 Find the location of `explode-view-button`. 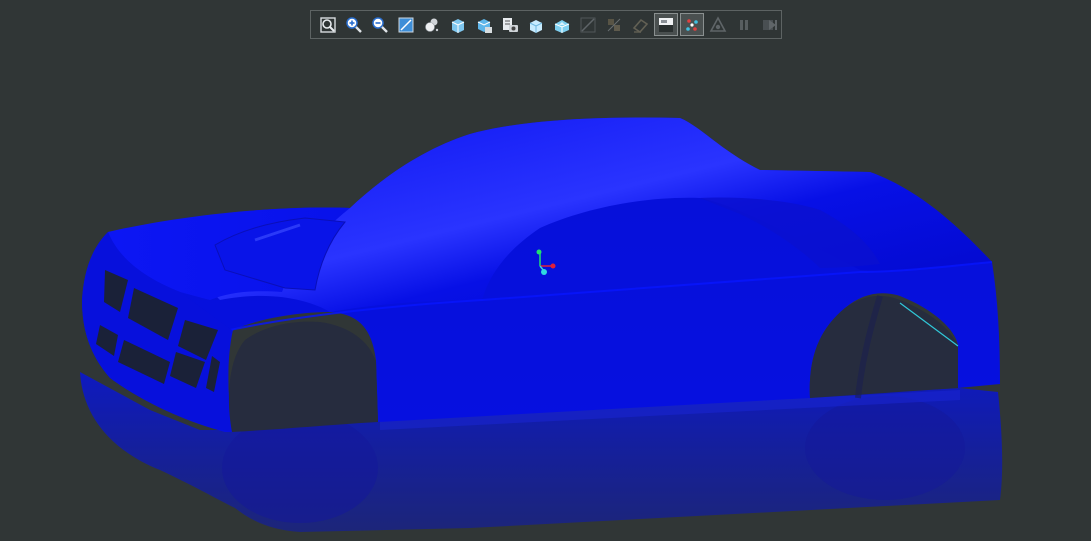

explode-view-button is located at coordinates (562, 24).